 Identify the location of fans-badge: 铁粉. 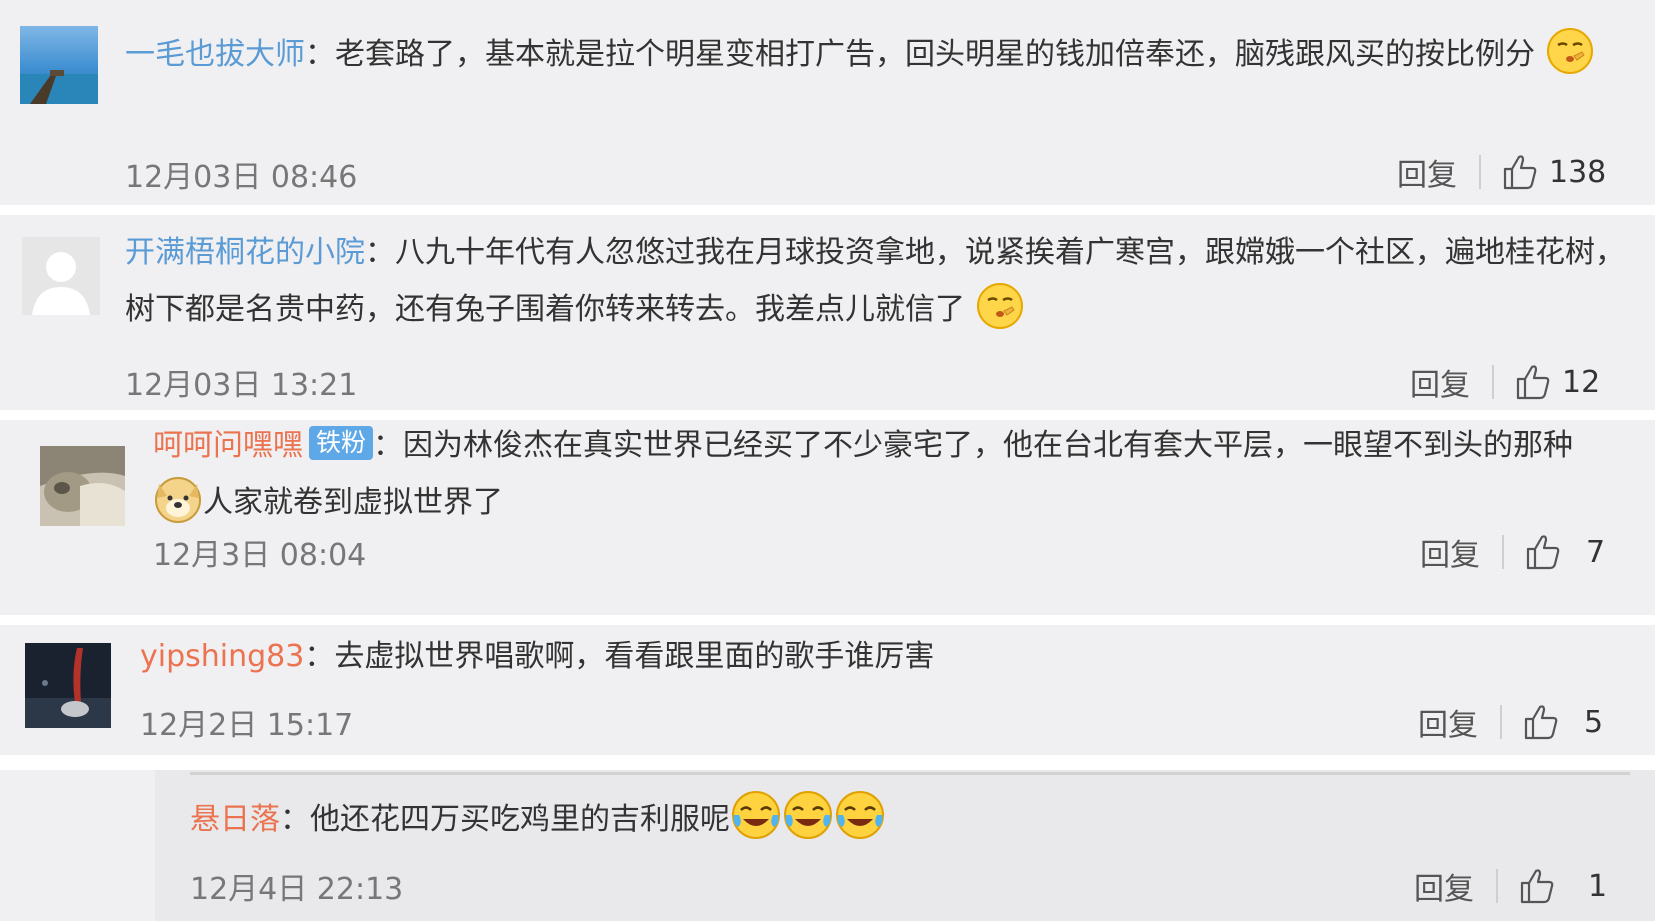
(341, 443).